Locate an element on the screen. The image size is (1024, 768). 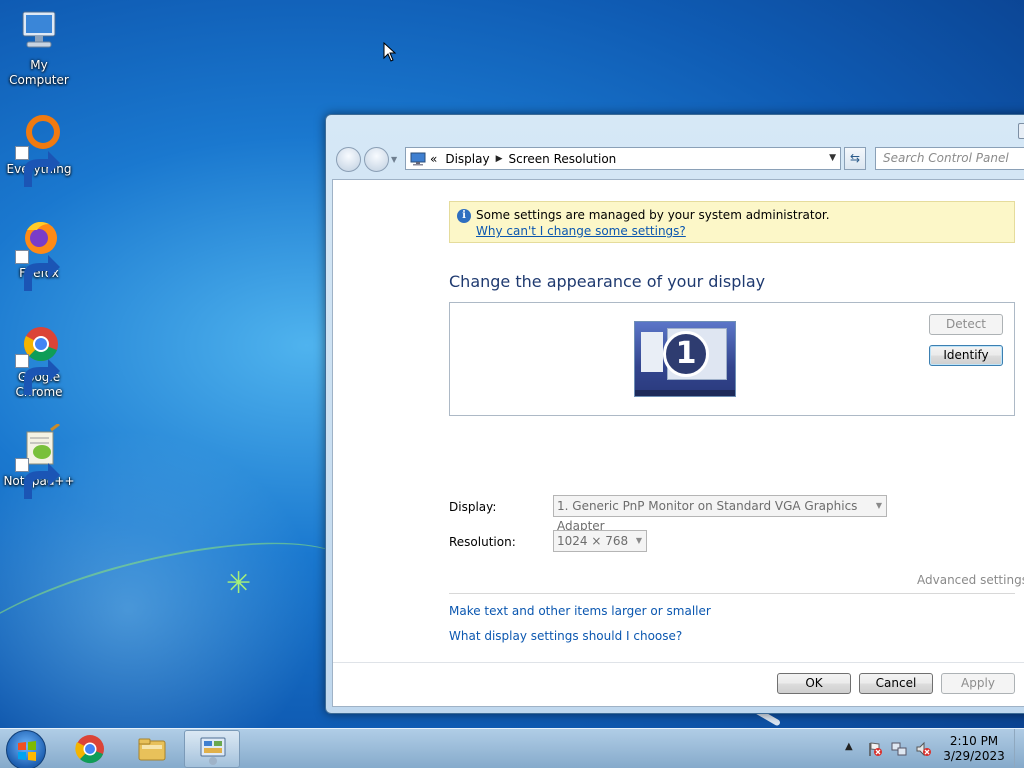
desktop-icon-everything: Everything is located at coordinates (39, 149).